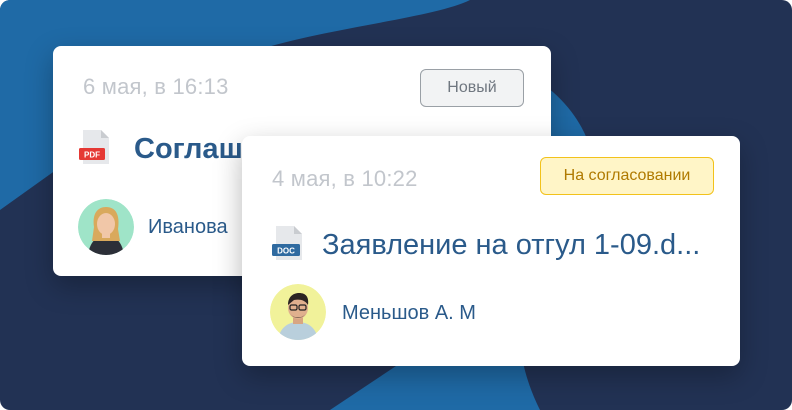  Describe the element at coordinates (627, 176) in the screenshot. I see `status-badge: На согласовании` at that location.